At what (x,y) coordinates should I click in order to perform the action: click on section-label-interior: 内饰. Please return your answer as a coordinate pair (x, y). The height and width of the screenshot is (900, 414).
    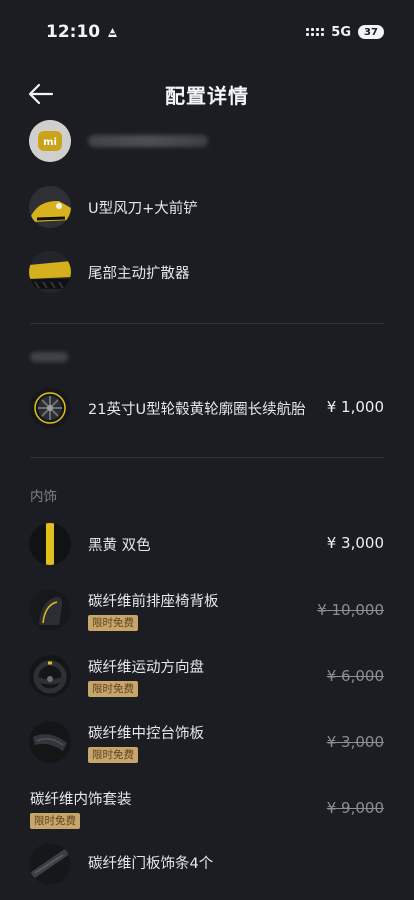
    Looking at the image, I should click on (43, 497).